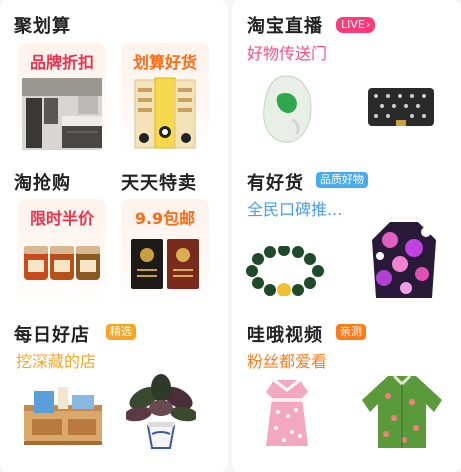  What do you see at coordinates (52, 334) in the screenshot?
I see `meirihaodian-title: 每日好店` at bounding box center [52, 334].